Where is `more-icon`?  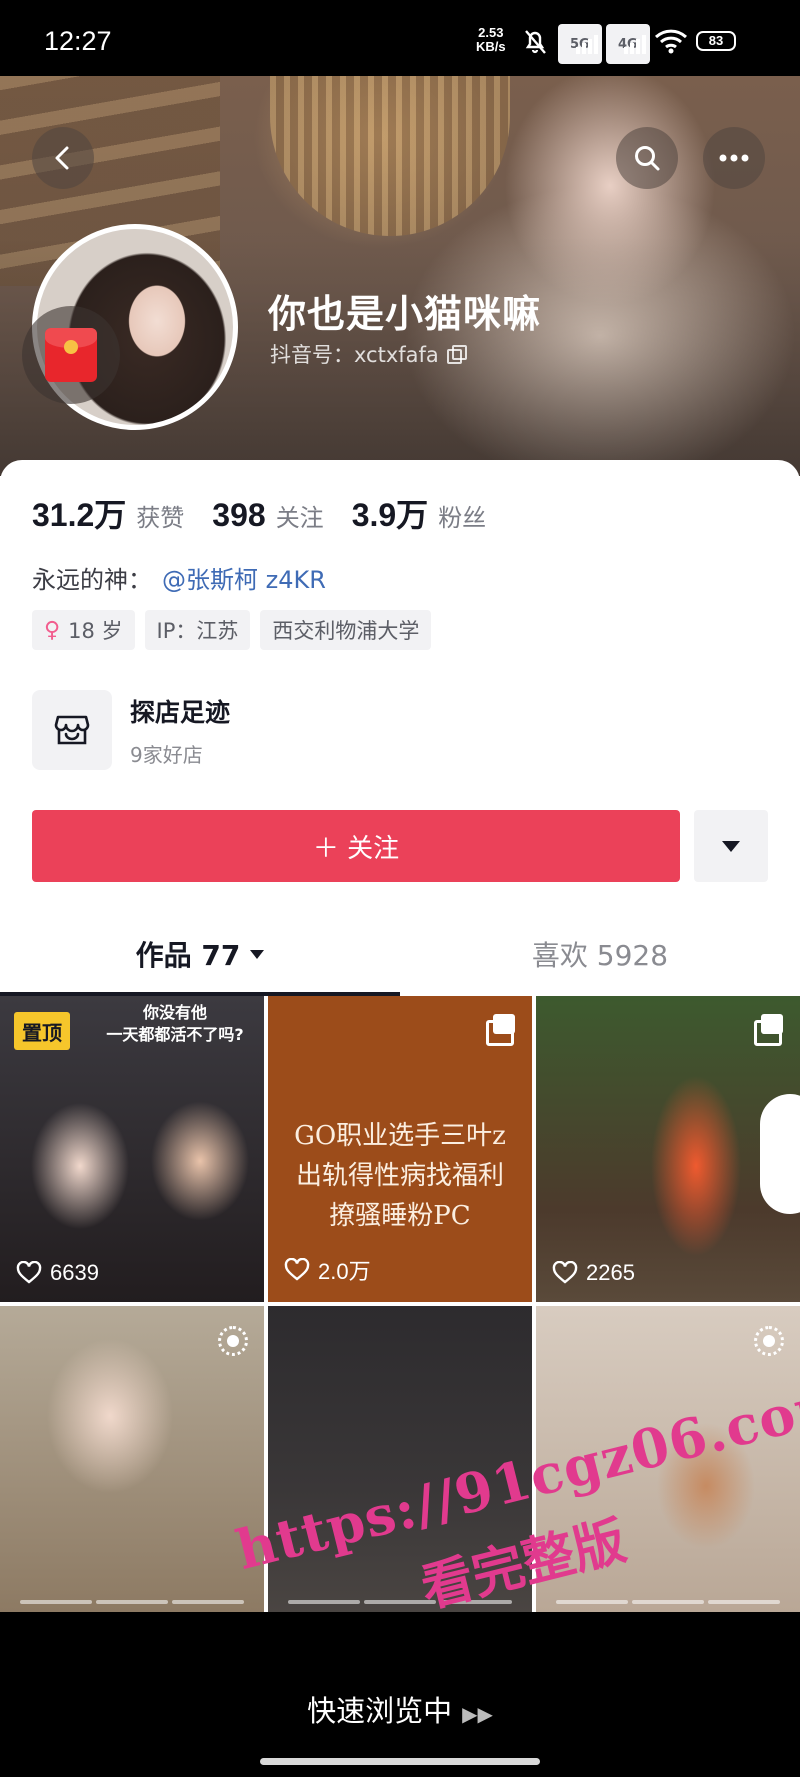 more-icon is located at coordinates (734, 158).